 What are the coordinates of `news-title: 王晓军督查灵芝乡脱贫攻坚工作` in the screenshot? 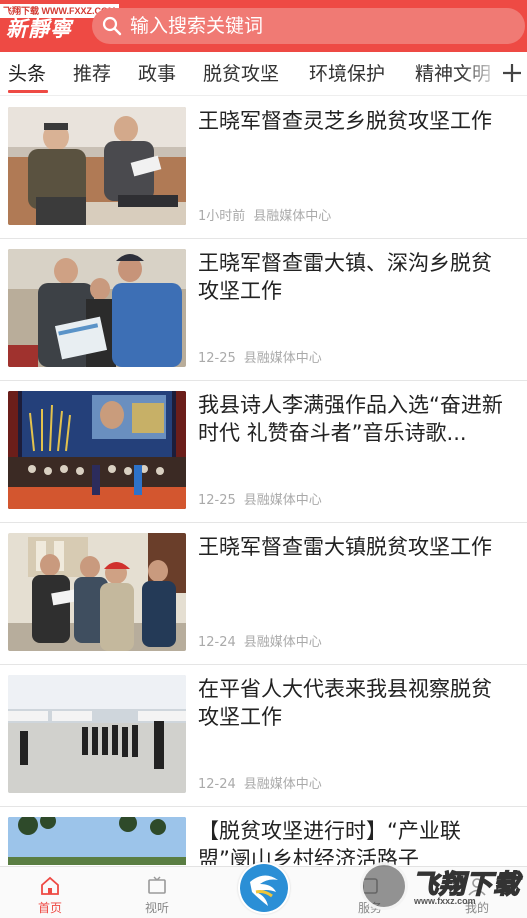 It's located at (353, 136).